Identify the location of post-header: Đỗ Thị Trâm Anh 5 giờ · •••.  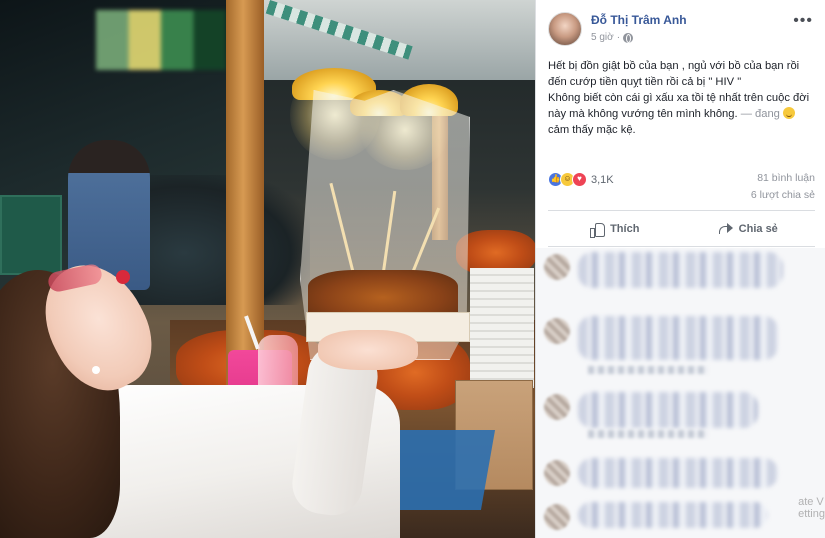
(682, 30).